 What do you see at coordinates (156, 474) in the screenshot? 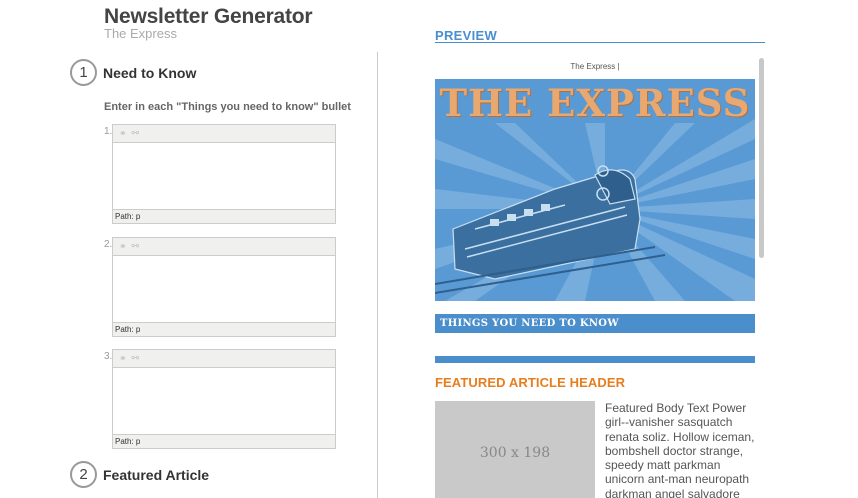
I see `step-label: Featured Article` at bounding box center [156, 474].